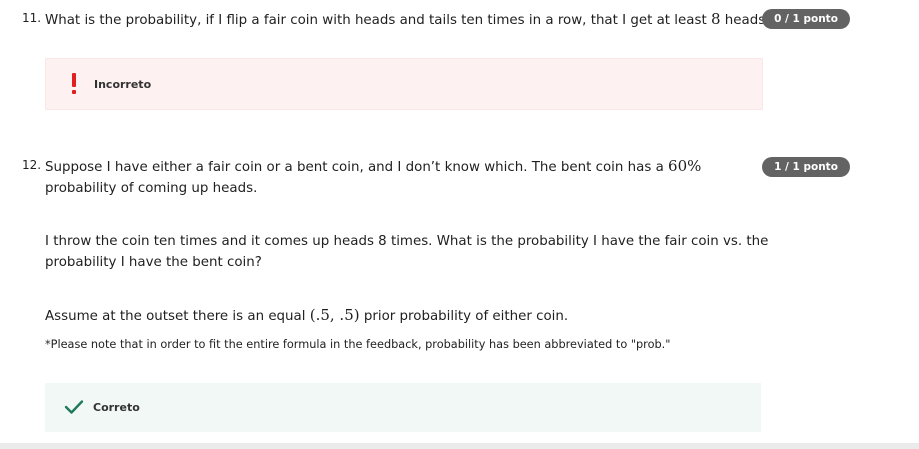 The image size is (919, 449). What do you see at coordinates (74, 84) in the screenshot?
I see `exclamation-icon` at bounding box center [74, 84].